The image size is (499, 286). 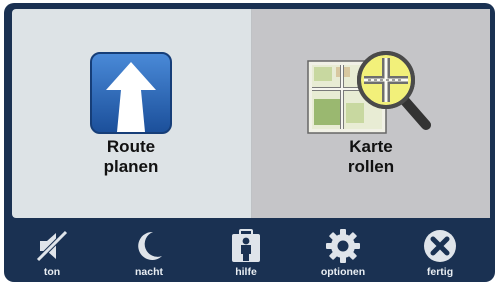 I want to click on gear-icon, so click(x=343, y=246).